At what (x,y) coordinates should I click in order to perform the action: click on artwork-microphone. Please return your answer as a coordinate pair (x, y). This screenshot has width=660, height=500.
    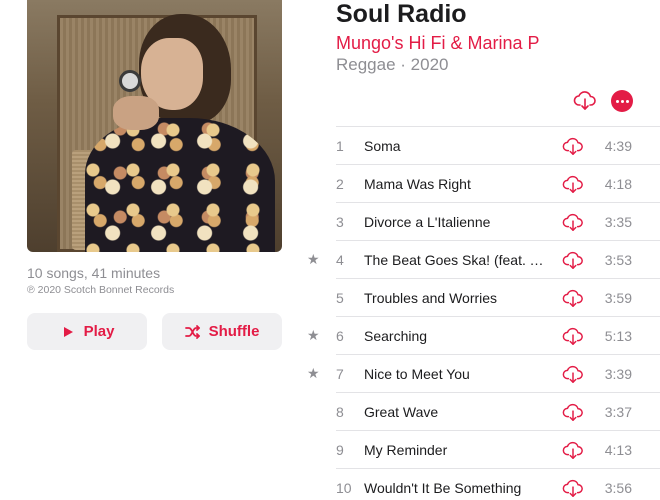
    Looking at the image, I should click on (130, 81).